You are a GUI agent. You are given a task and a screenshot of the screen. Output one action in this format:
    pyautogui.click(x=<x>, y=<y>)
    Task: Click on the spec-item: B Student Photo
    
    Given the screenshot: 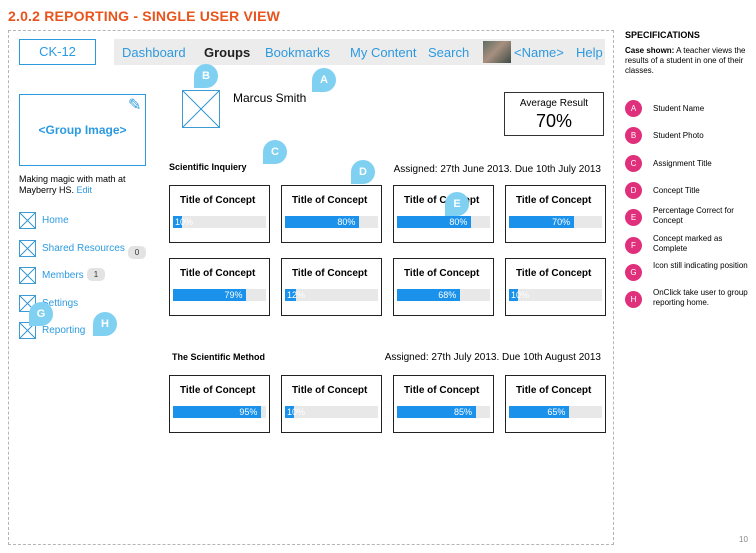 What is the action you would take?
    pyautogui.click(x=689, y=141)
    